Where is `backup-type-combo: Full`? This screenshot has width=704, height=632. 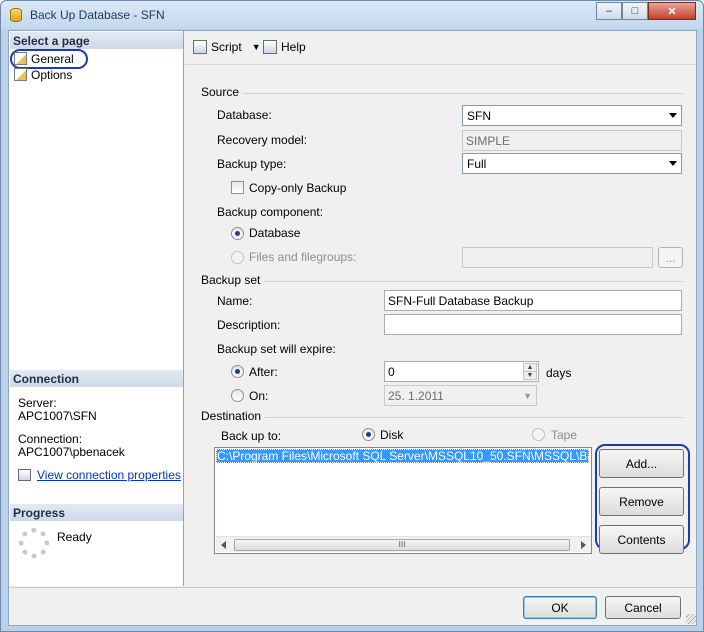
backup-type-combo: Full is located at coordinates (572, 163).